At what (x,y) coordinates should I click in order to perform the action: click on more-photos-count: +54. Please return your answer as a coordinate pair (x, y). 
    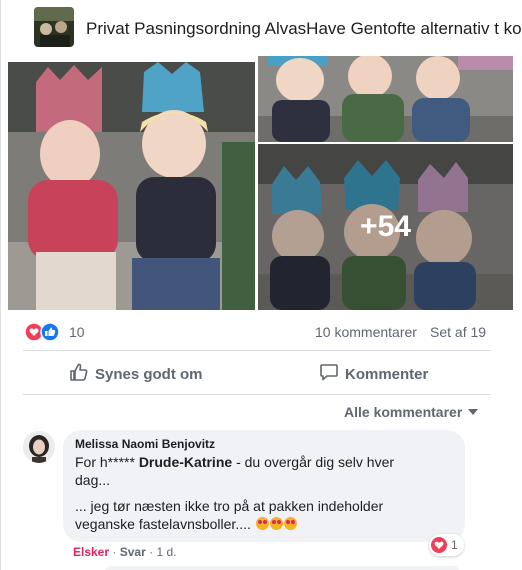
    Looking at the image, I should click on (385, 227).